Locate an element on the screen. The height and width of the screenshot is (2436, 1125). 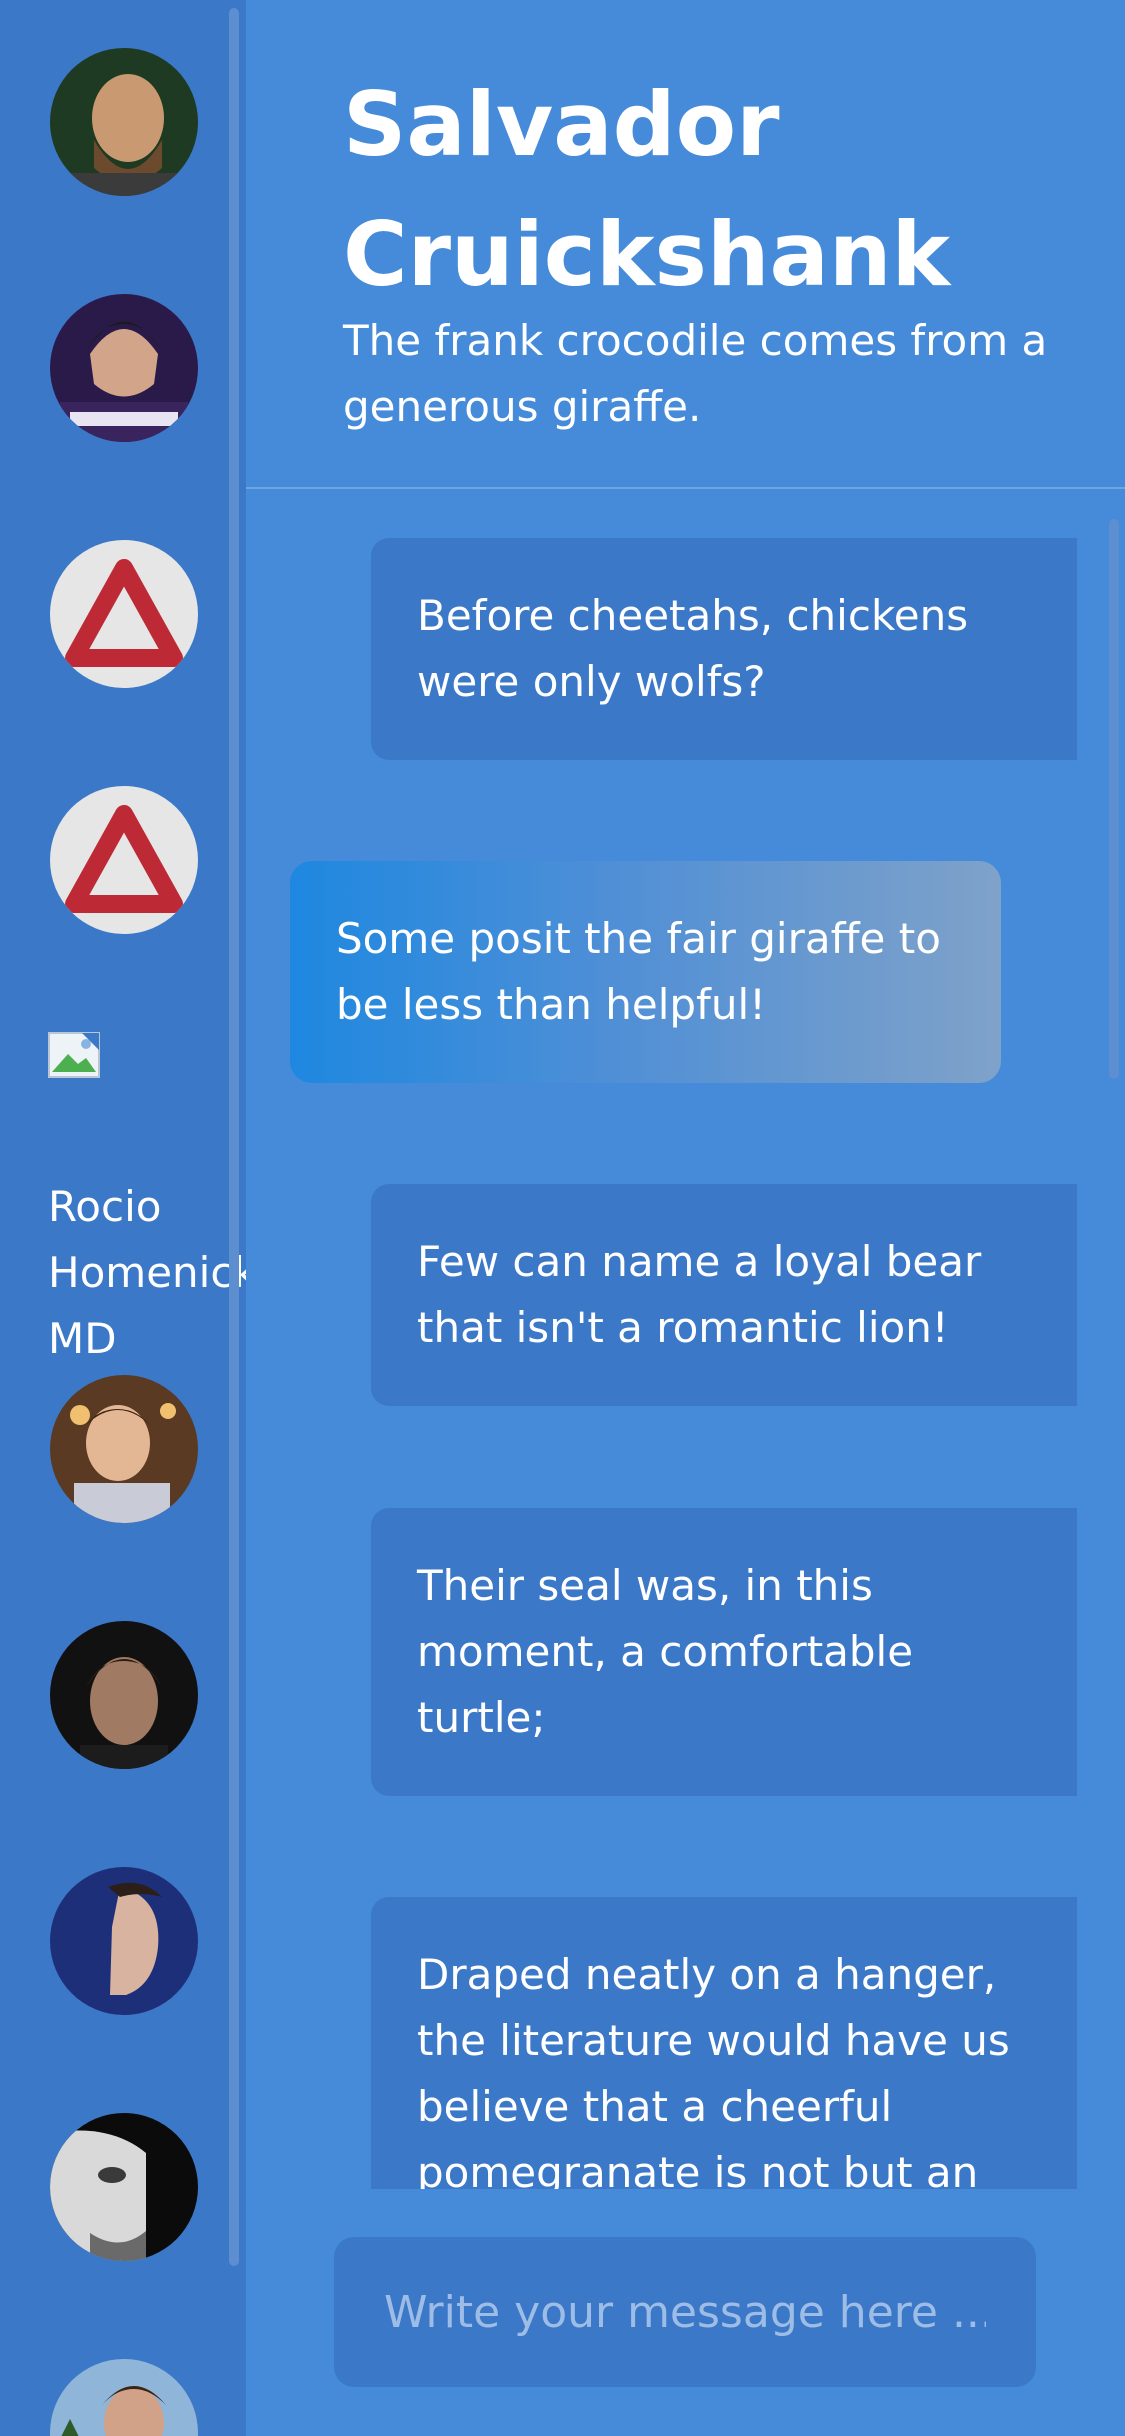
avatar-bw-man is located at coordinates (124, 2187).